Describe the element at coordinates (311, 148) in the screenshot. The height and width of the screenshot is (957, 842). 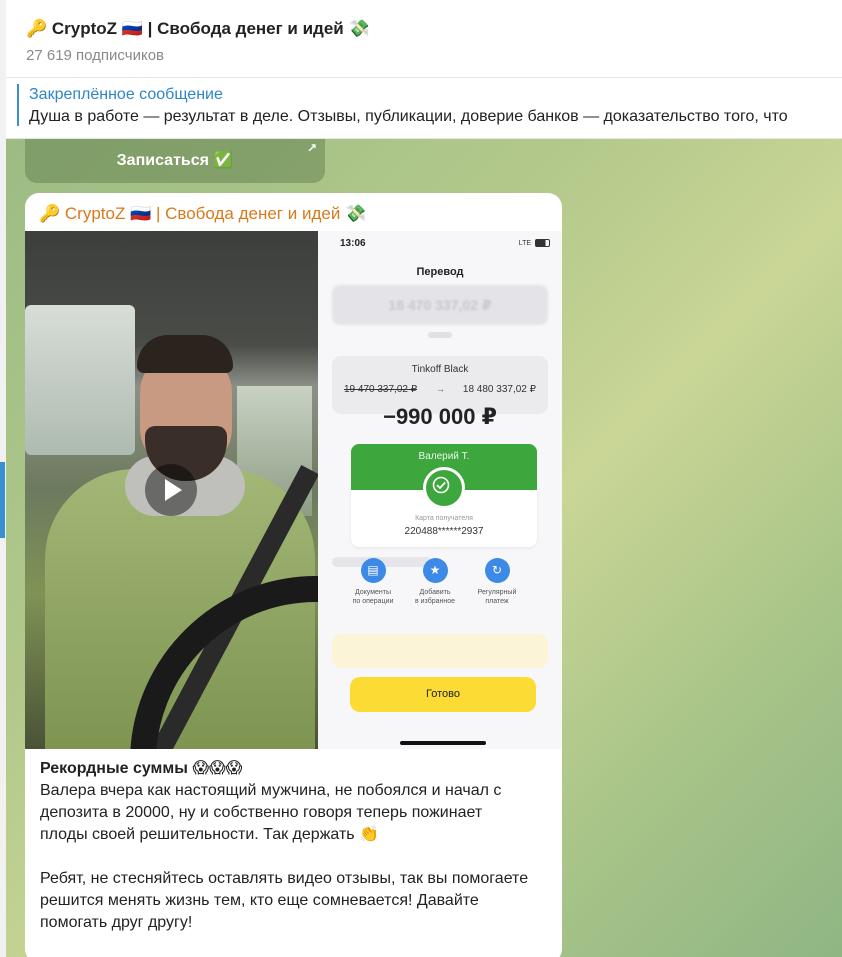
I see `external-link-icon: ↗` at that location.